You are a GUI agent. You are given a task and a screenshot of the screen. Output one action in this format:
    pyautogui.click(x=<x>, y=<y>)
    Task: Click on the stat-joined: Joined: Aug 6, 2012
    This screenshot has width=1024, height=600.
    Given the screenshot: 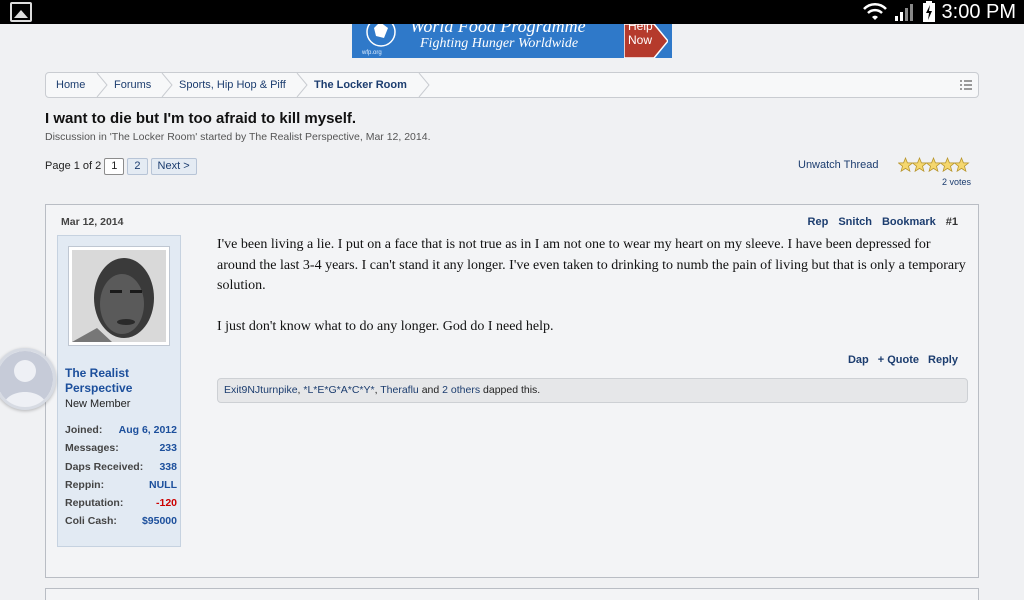 What is the action you would take?
    pyautogui.click(x=121, y=433)
    